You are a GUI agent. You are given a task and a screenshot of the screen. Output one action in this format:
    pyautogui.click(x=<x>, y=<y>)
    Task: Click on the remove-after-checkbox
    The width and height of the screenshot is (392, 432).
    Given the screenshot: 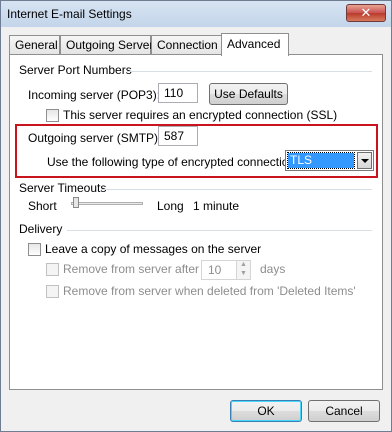 What is the action you would take?
    pyautogui.click(x=52, y=269)
    